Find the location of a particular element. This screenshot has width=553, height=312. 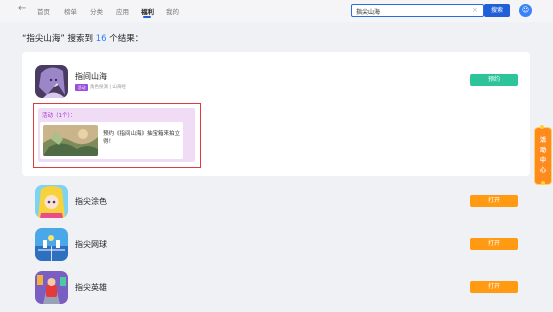

nav-rankings: 榜单 is located at coordinates (70, 11).